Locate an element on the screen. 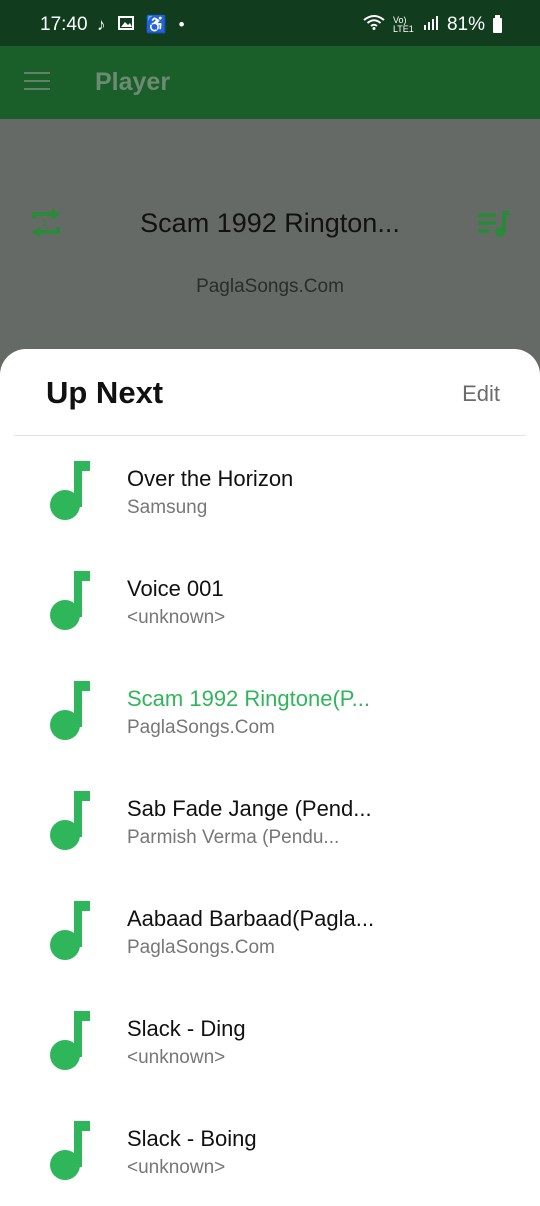 This screenshot has width=540, height=1206. queue-item: Voice 001 <unknown> is located at coordinates (270, 601).